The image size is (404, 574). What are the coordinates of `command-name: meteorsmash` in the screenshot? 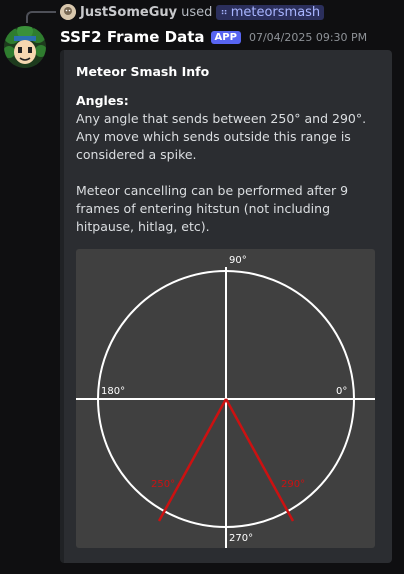 It's located at (275, 12).